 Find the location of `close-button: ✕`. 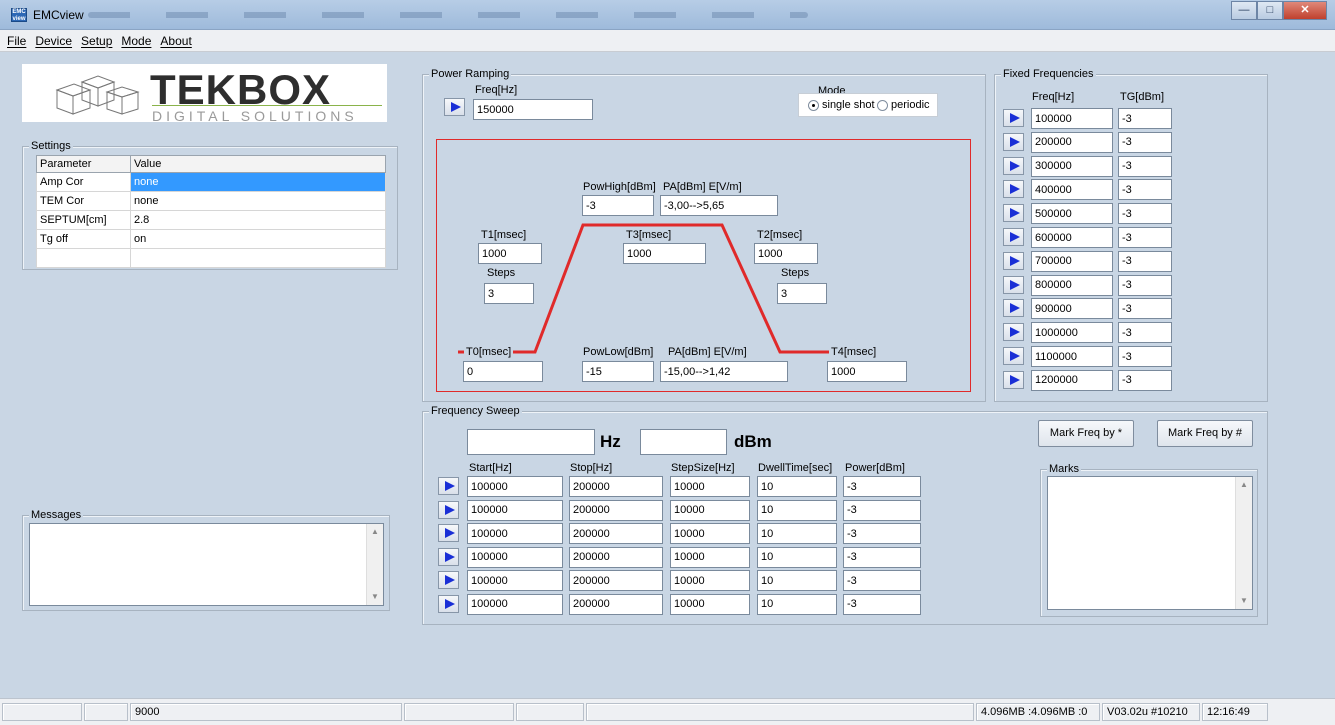

close-button: ✕ is located at coordinates (1305, 10).